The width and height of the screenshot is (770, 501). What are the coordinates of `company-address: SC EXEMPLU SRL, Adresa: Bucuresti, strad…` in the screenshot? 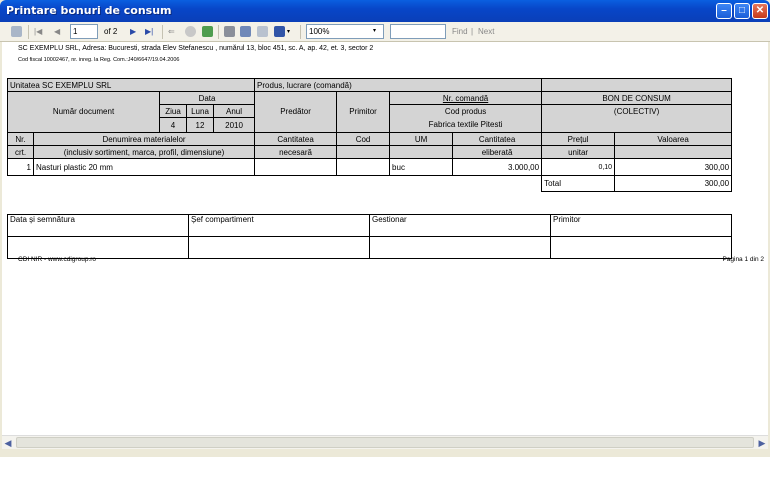 It's located at (196, 48).